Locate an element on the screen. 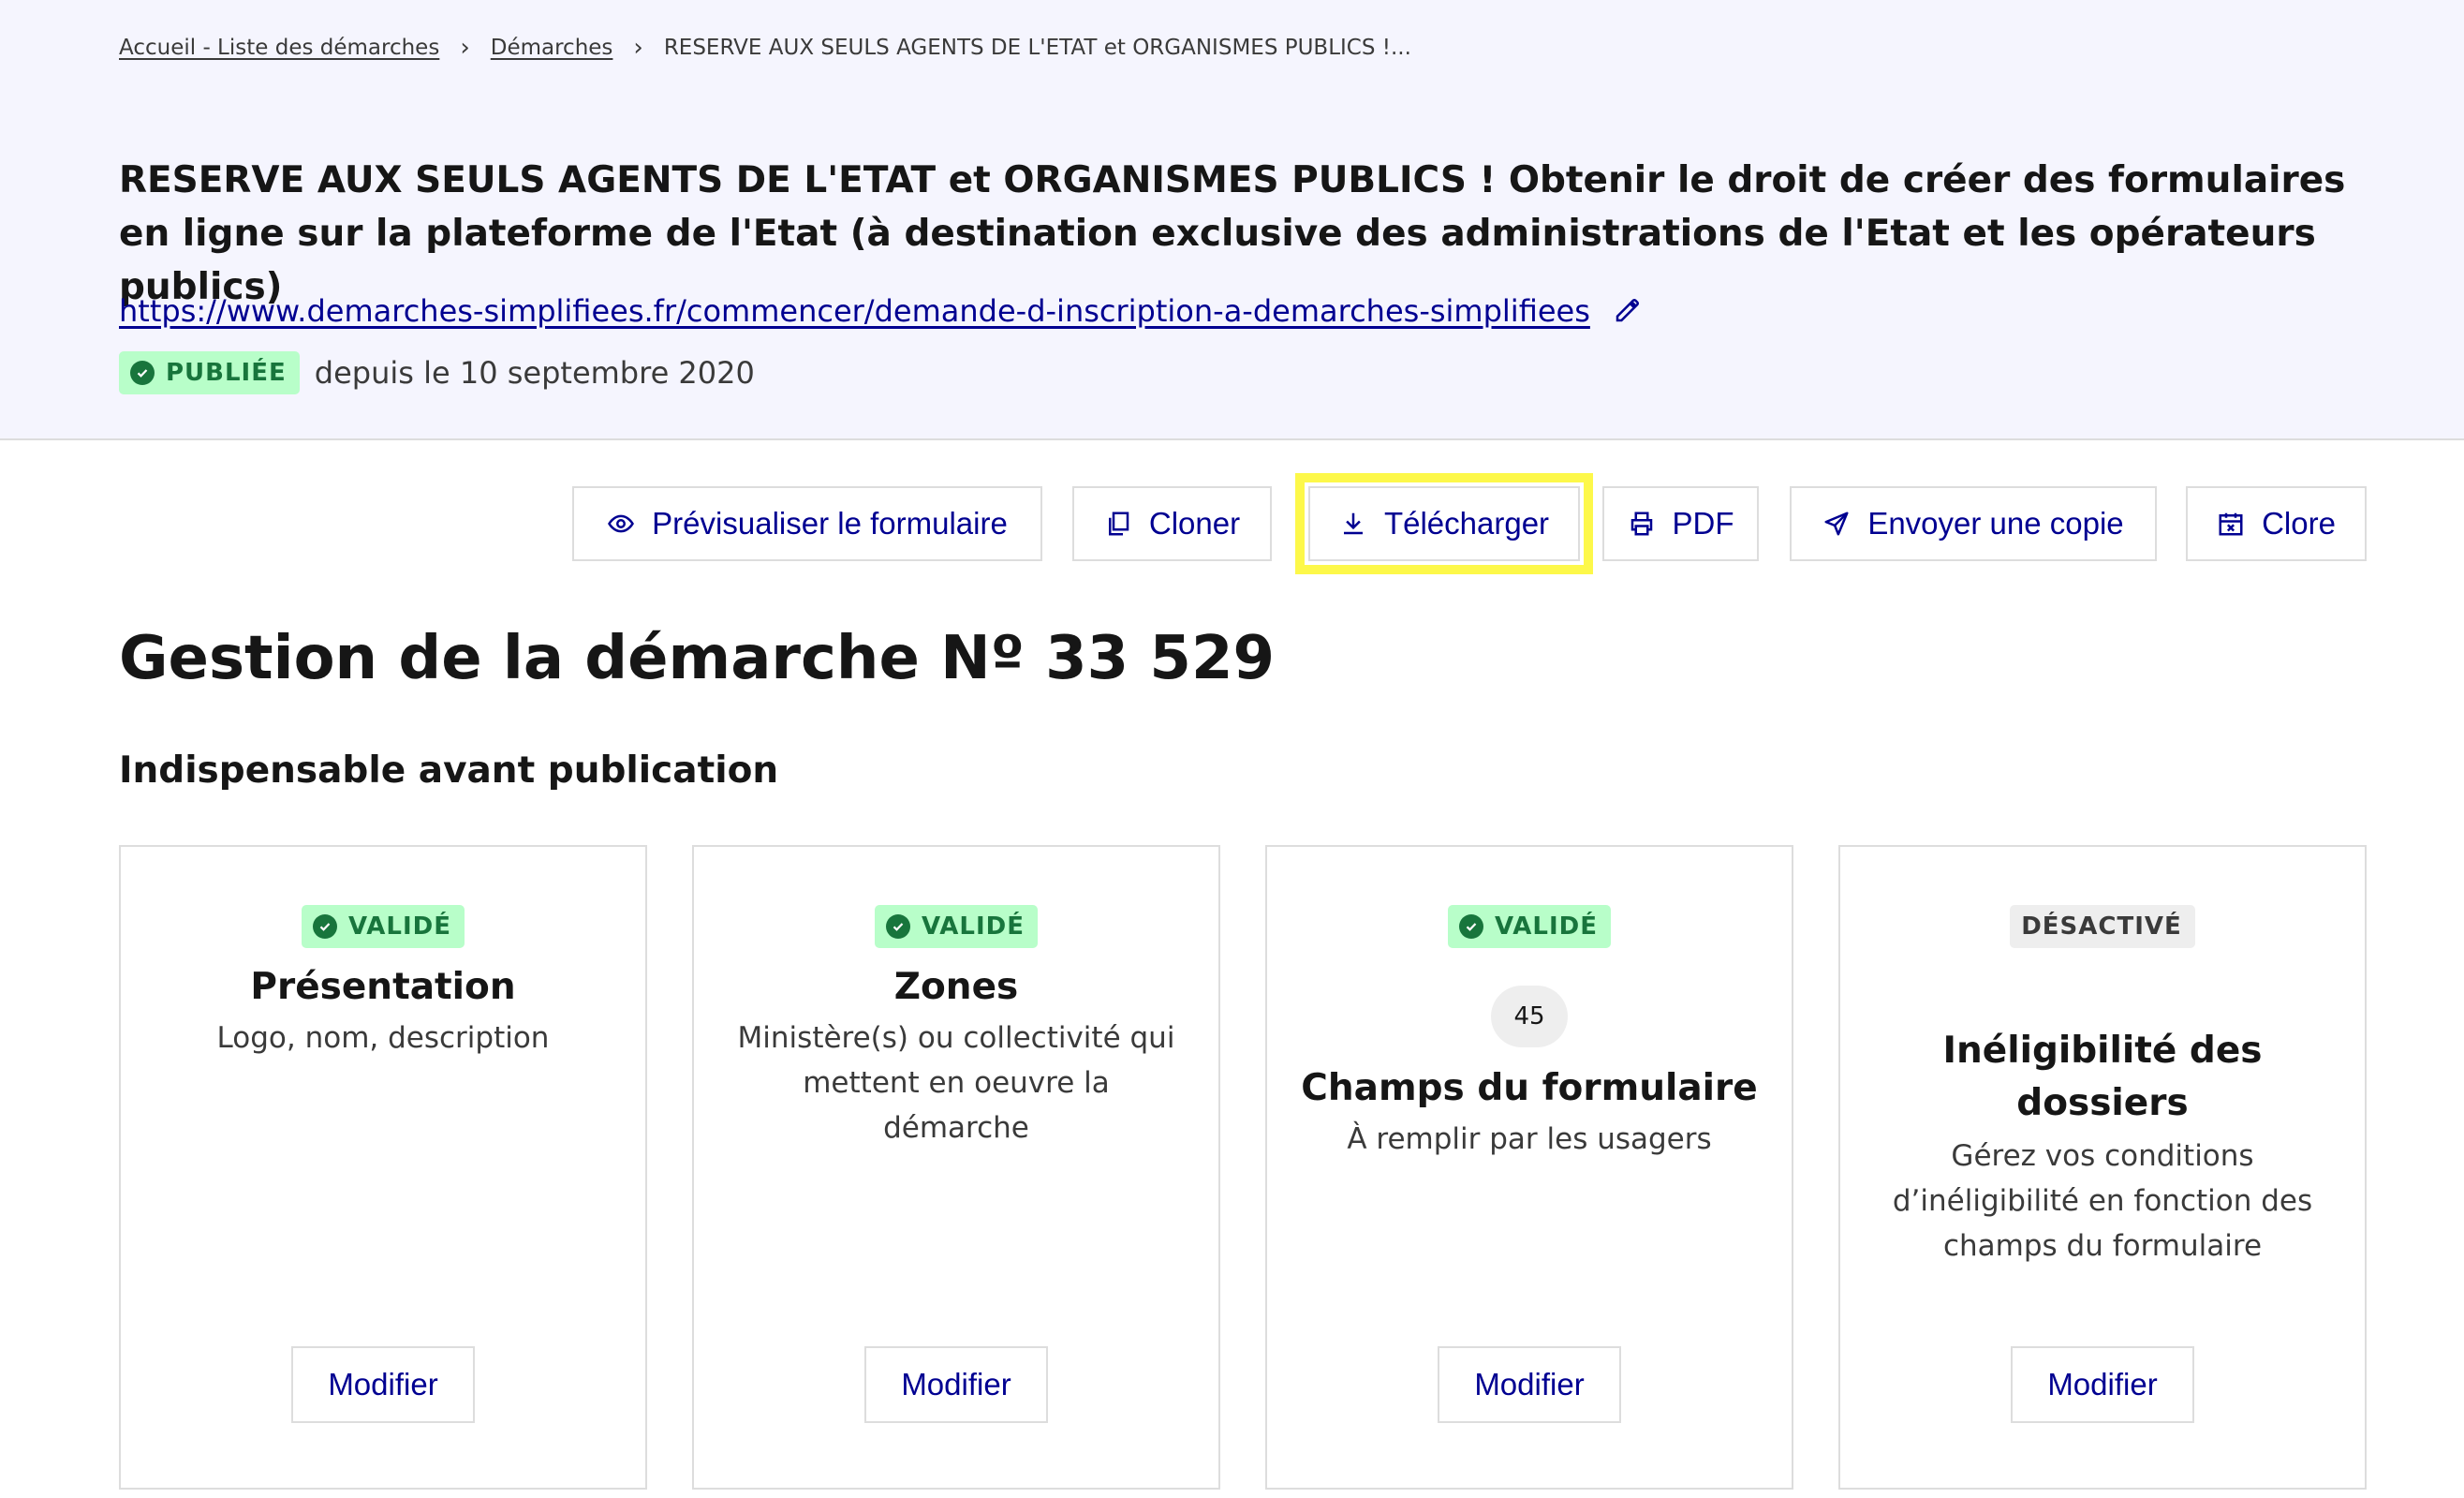  publication-status: PUBLIÉE depuis le 10 septembre 2020 is located at coordinates (437, 372).